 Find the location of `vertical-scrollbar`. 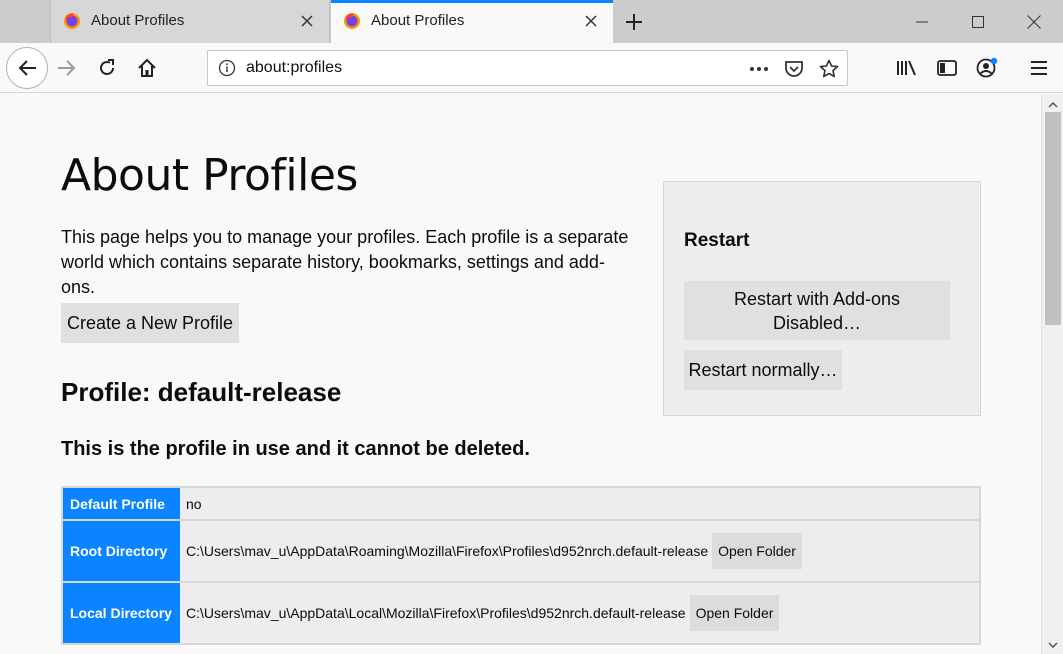

vertical-scrollbar is located at coordinates (1052, 374).